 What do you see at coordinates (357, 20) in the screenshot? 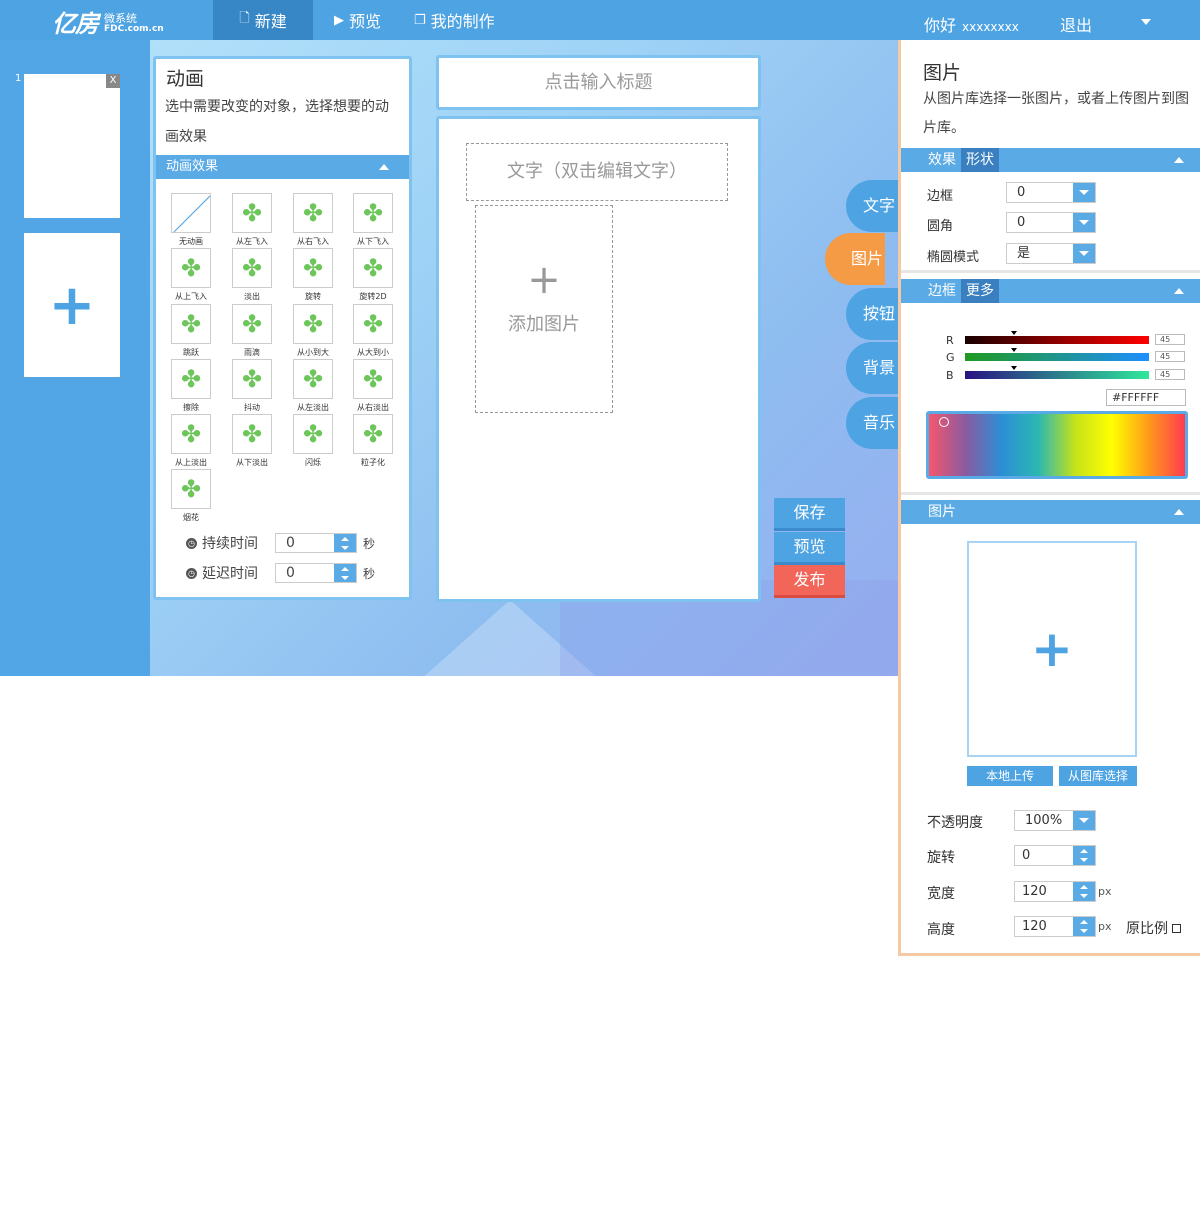
I see `nav-preview: ▶ 预览` at bounding box center [357, 20].